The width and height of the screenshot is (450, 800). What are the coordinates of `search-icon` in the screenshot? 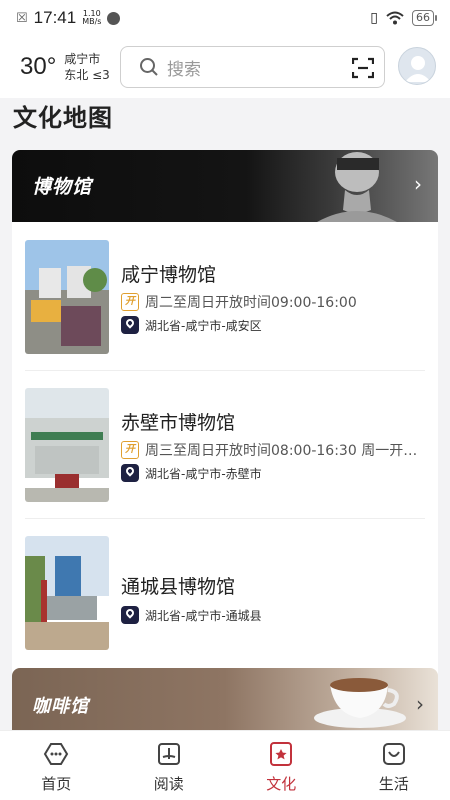 It's located at (149, 67).